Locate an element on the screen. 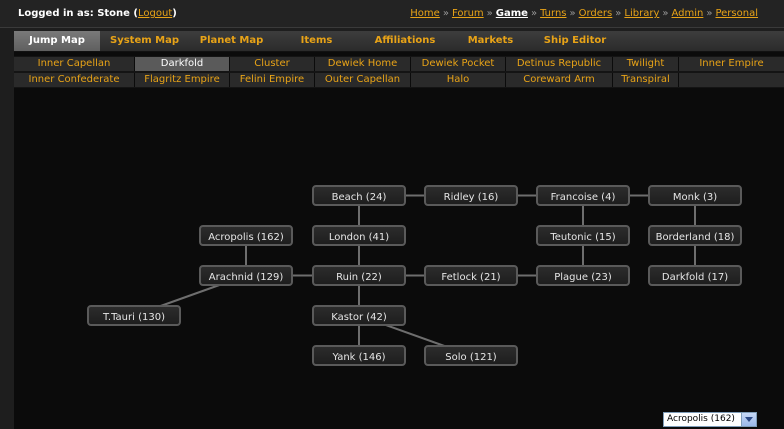 This screenshot has height=429, width=784. system-node-borderland: Borderland (18) is located at coordinates (695, 235).